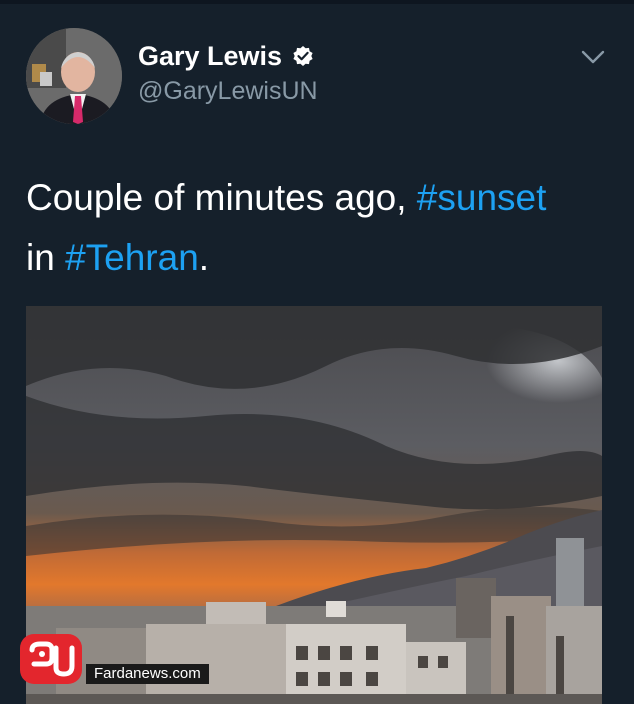  What do you see at coordinates (228, 91) in the screenshot?
I see `author-handle: @GaryLewisUN` at bounding box center [228, 91].